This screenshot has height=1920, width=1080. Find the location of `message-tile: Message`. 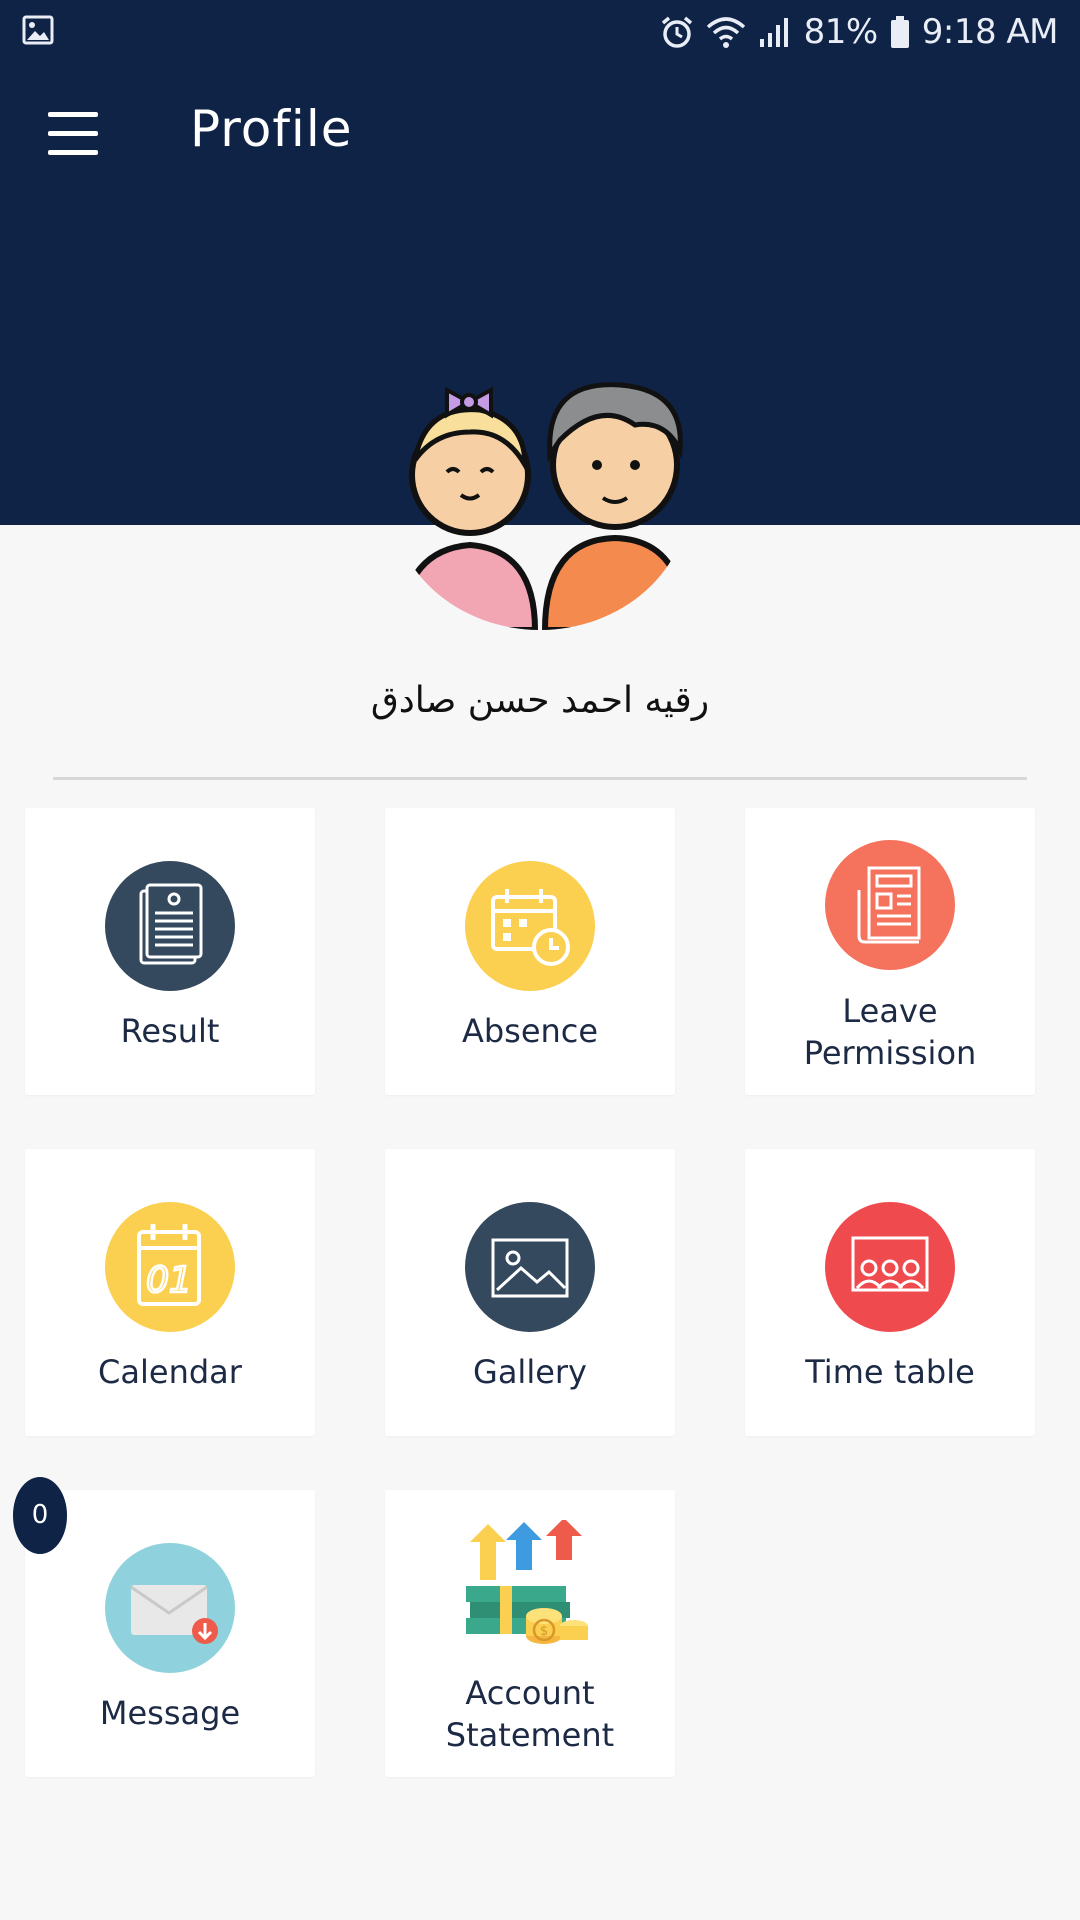

message-tile: Message is located at coordinates (170, 1633).